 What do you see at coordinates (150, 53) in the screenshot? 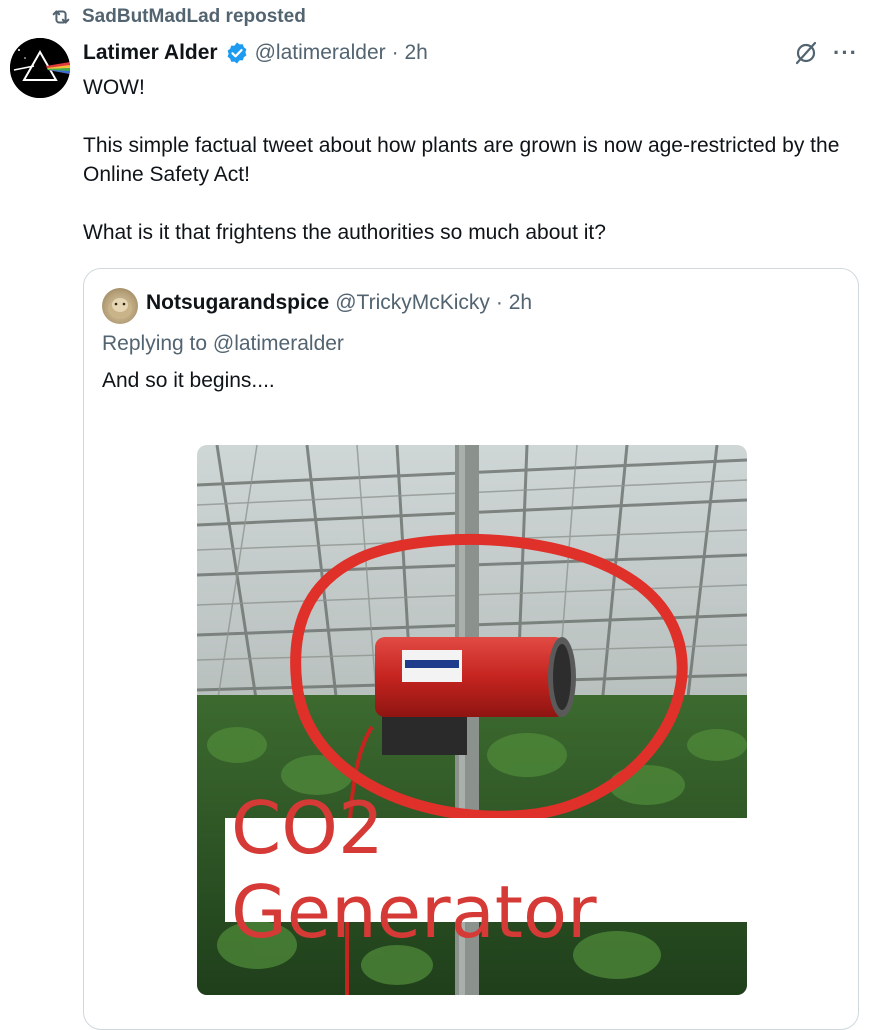
I see `author-name: Latimer Alder` at bounding box center [150, 53].